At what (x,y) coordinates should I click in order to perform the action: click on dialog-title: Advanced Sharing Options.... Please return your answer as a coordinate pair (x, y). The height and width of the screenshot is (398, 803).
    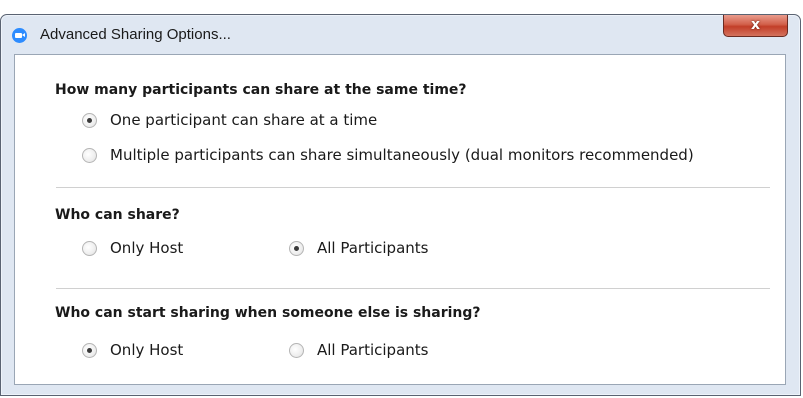
    Looking at the image, I should click on (135, 34).